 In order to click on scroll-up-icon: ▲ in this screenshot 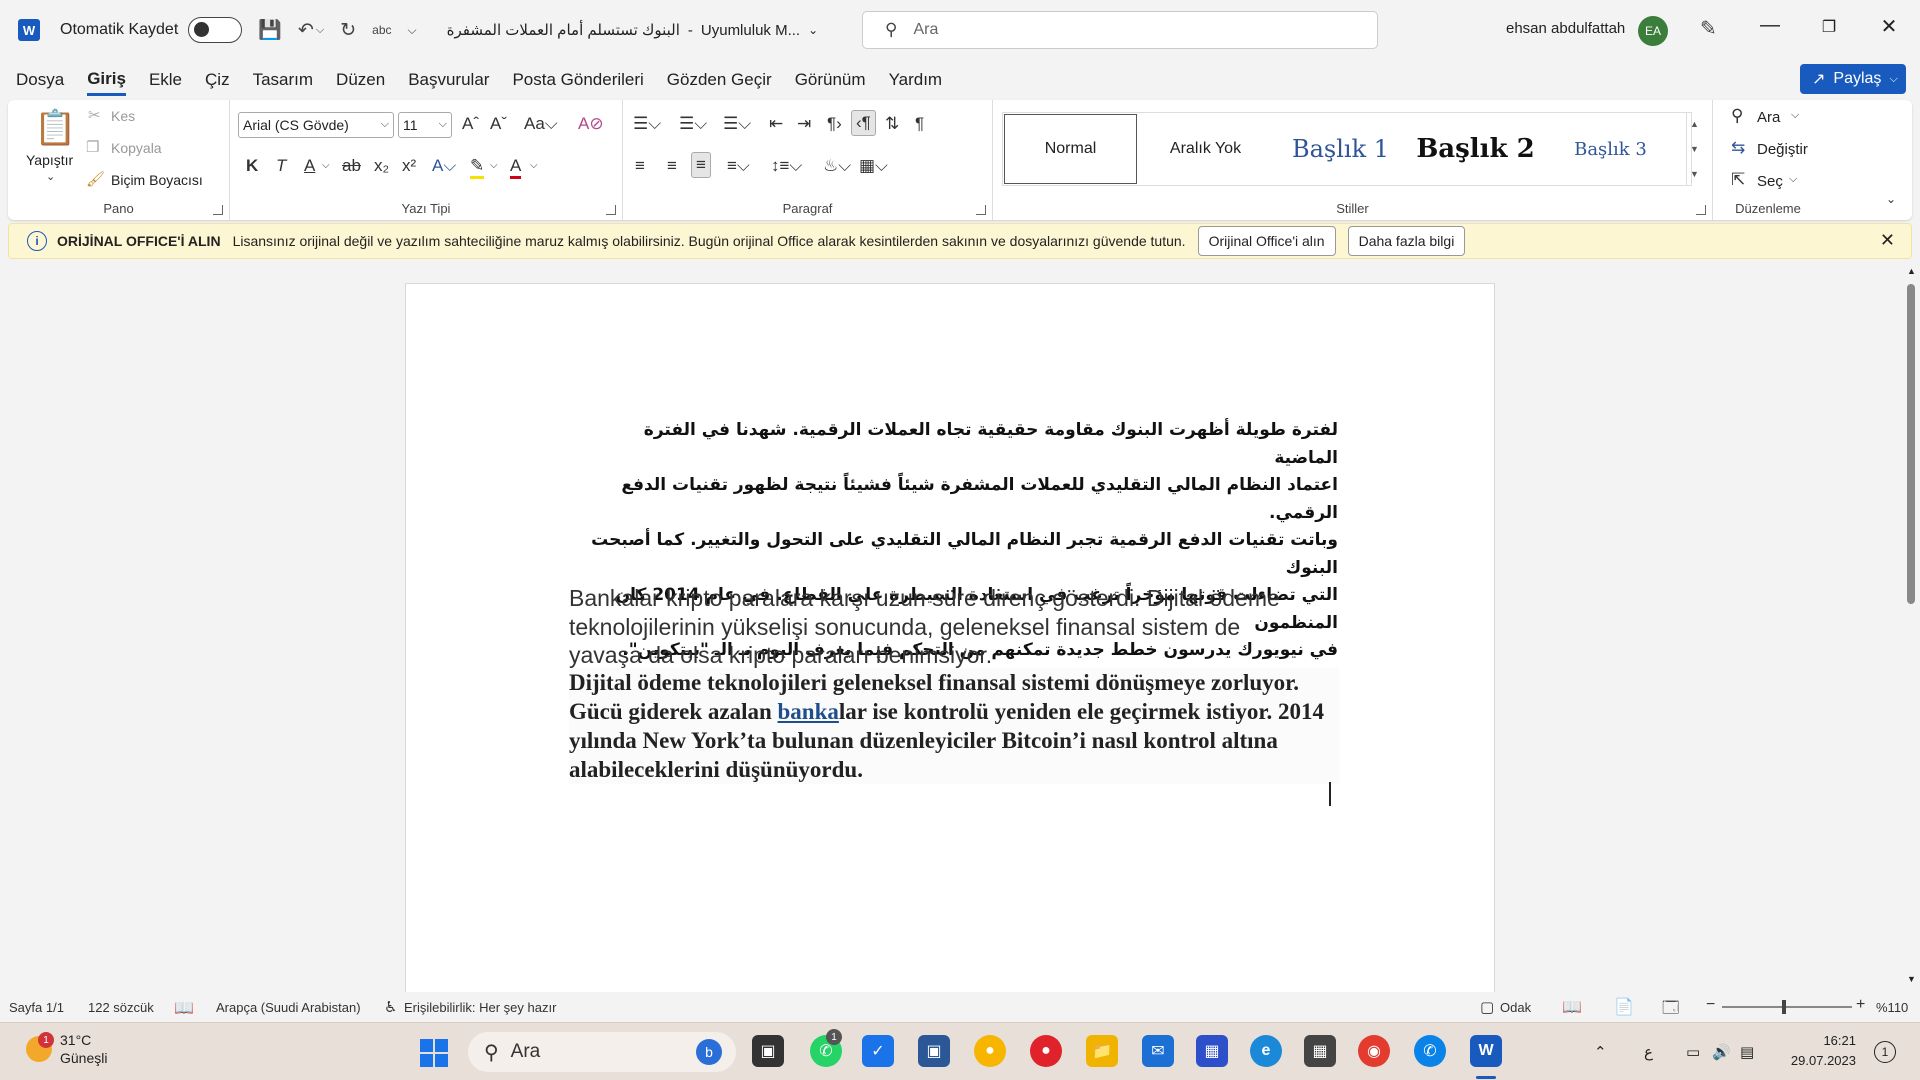, I will do `click(1911, 271)`.